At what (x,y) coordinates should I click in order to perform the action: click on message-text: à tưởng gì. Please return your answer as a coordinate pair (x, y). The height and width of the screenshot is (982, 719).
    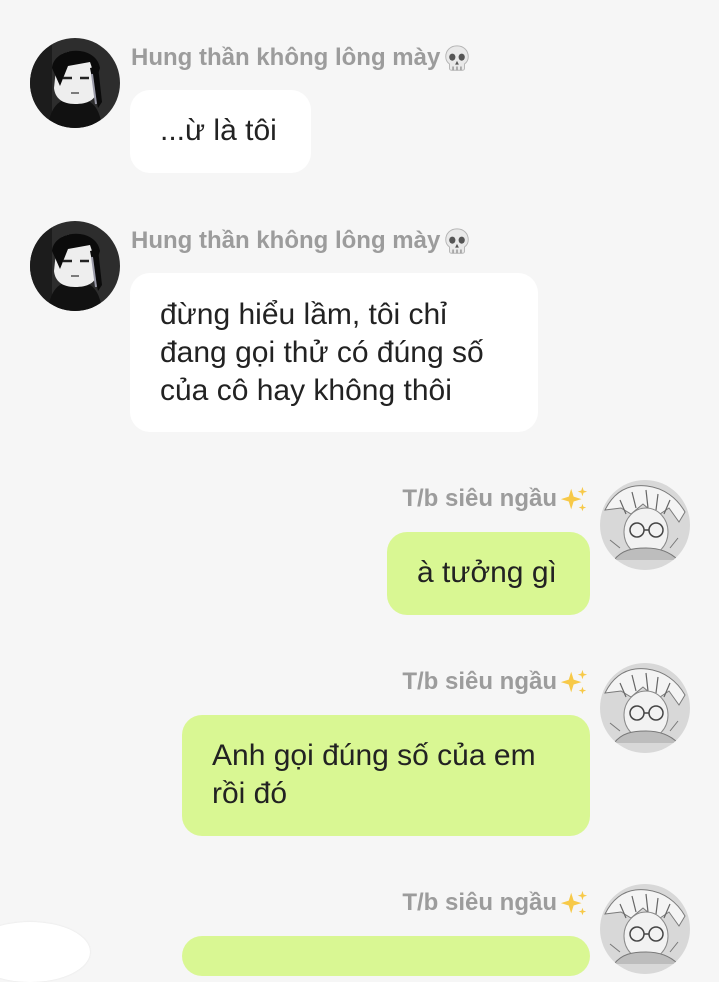
    Looking at the image, I should click on (487, 572).